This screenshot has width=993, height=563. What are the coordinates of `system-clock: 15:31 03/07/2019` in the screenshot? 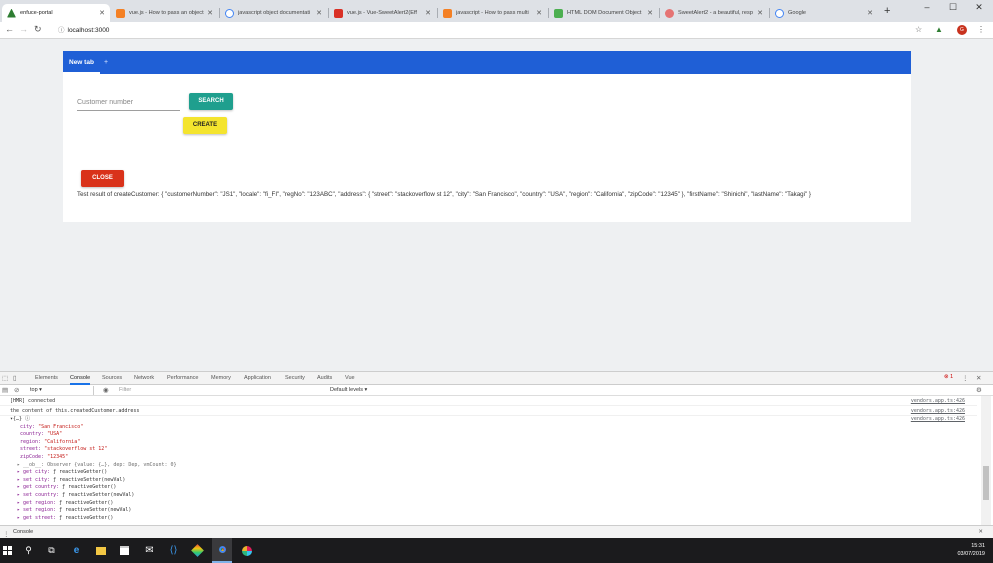 It's located at (971, 550).